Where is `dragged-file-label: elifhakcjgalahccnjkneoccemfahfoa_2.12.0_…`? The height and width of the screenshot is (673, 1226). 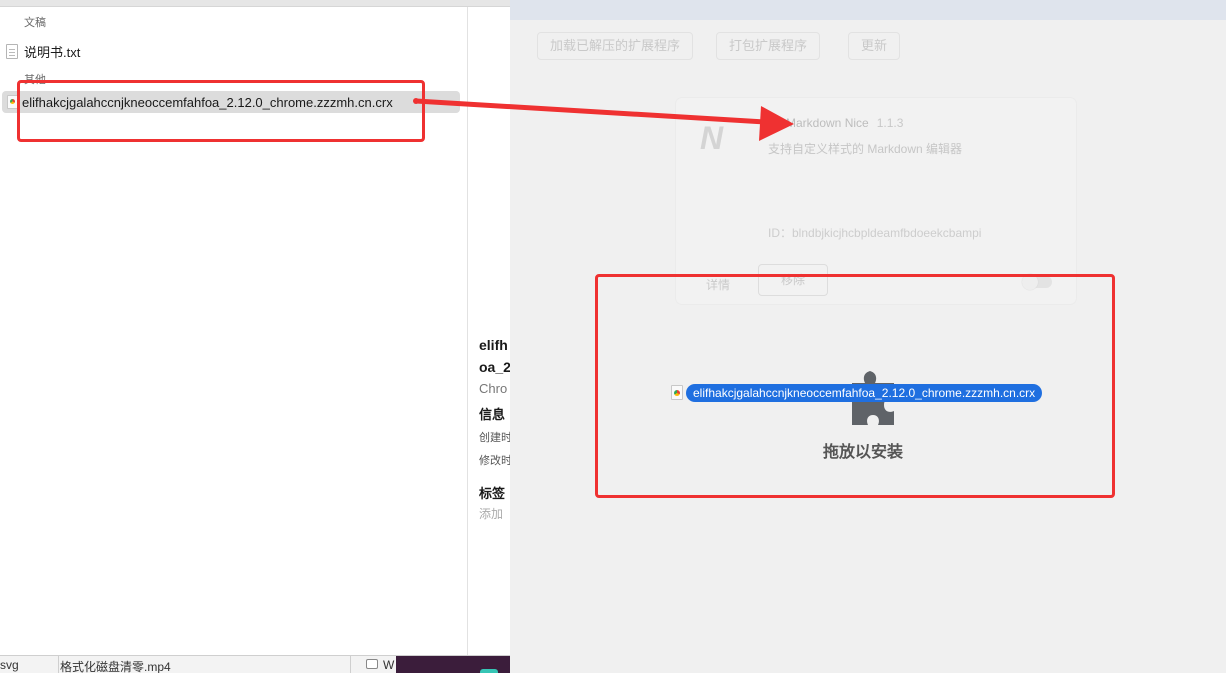
dragged-file-label: elifhakcjgalahccnjkneoccemfahfoa_2.12.0_… is located at coordinates (864, 393).